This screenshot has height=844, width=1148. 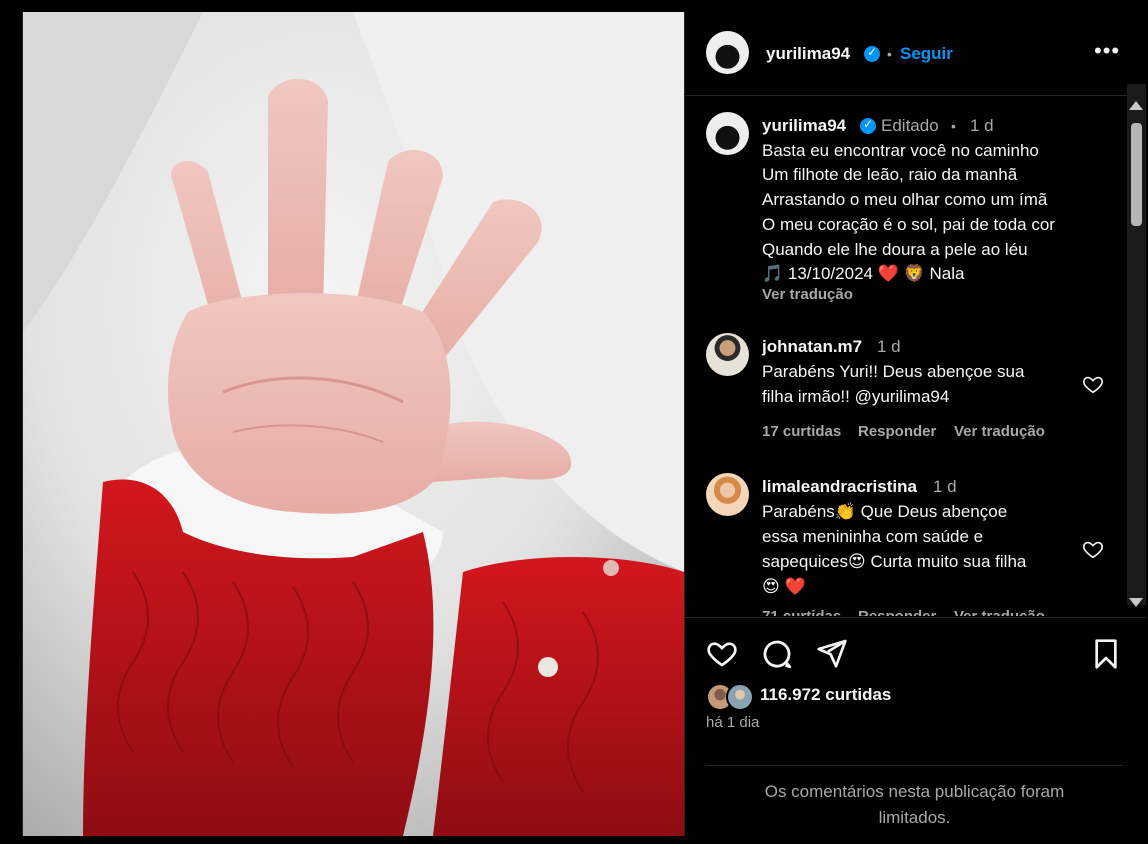 What do you see at coordinates (804, 126) in the screenshot?
I see `caption-author-username: yurilima94` at bounding box center [804, 126].